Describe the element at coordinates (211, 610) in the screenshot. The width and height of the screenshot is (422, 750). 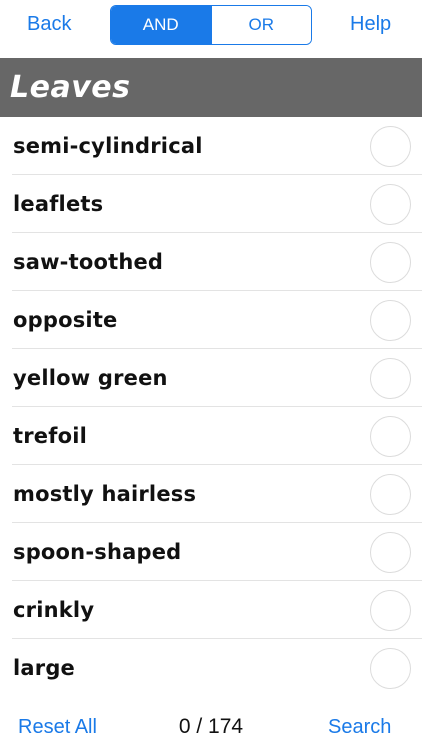
I see `list-item: crinkly` at that location.